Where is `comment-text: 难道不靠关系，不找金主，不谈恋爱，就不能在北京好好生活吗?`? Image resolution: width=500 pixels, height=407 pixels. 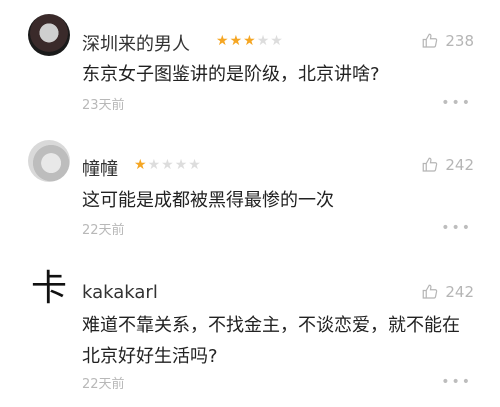 comment-text: 难道不靠关系，不找金主，不谈恋爱，就不能在北京好好生活吗? is located at coordinates (271, 341).